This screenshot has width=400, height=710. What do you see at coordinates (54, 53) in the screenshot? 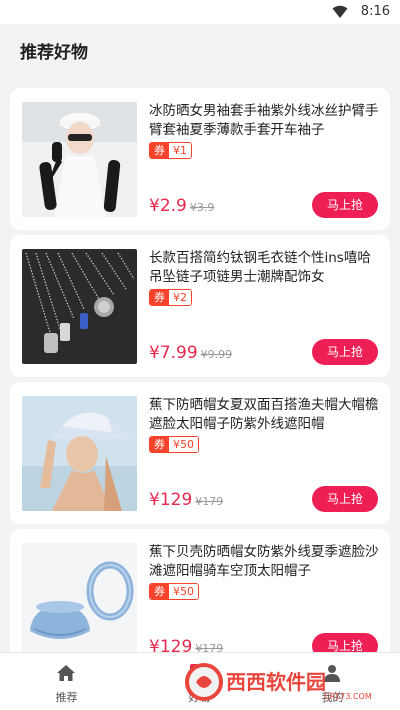
I see `page-title: 推荐好物` at bounding box center [54, 53].